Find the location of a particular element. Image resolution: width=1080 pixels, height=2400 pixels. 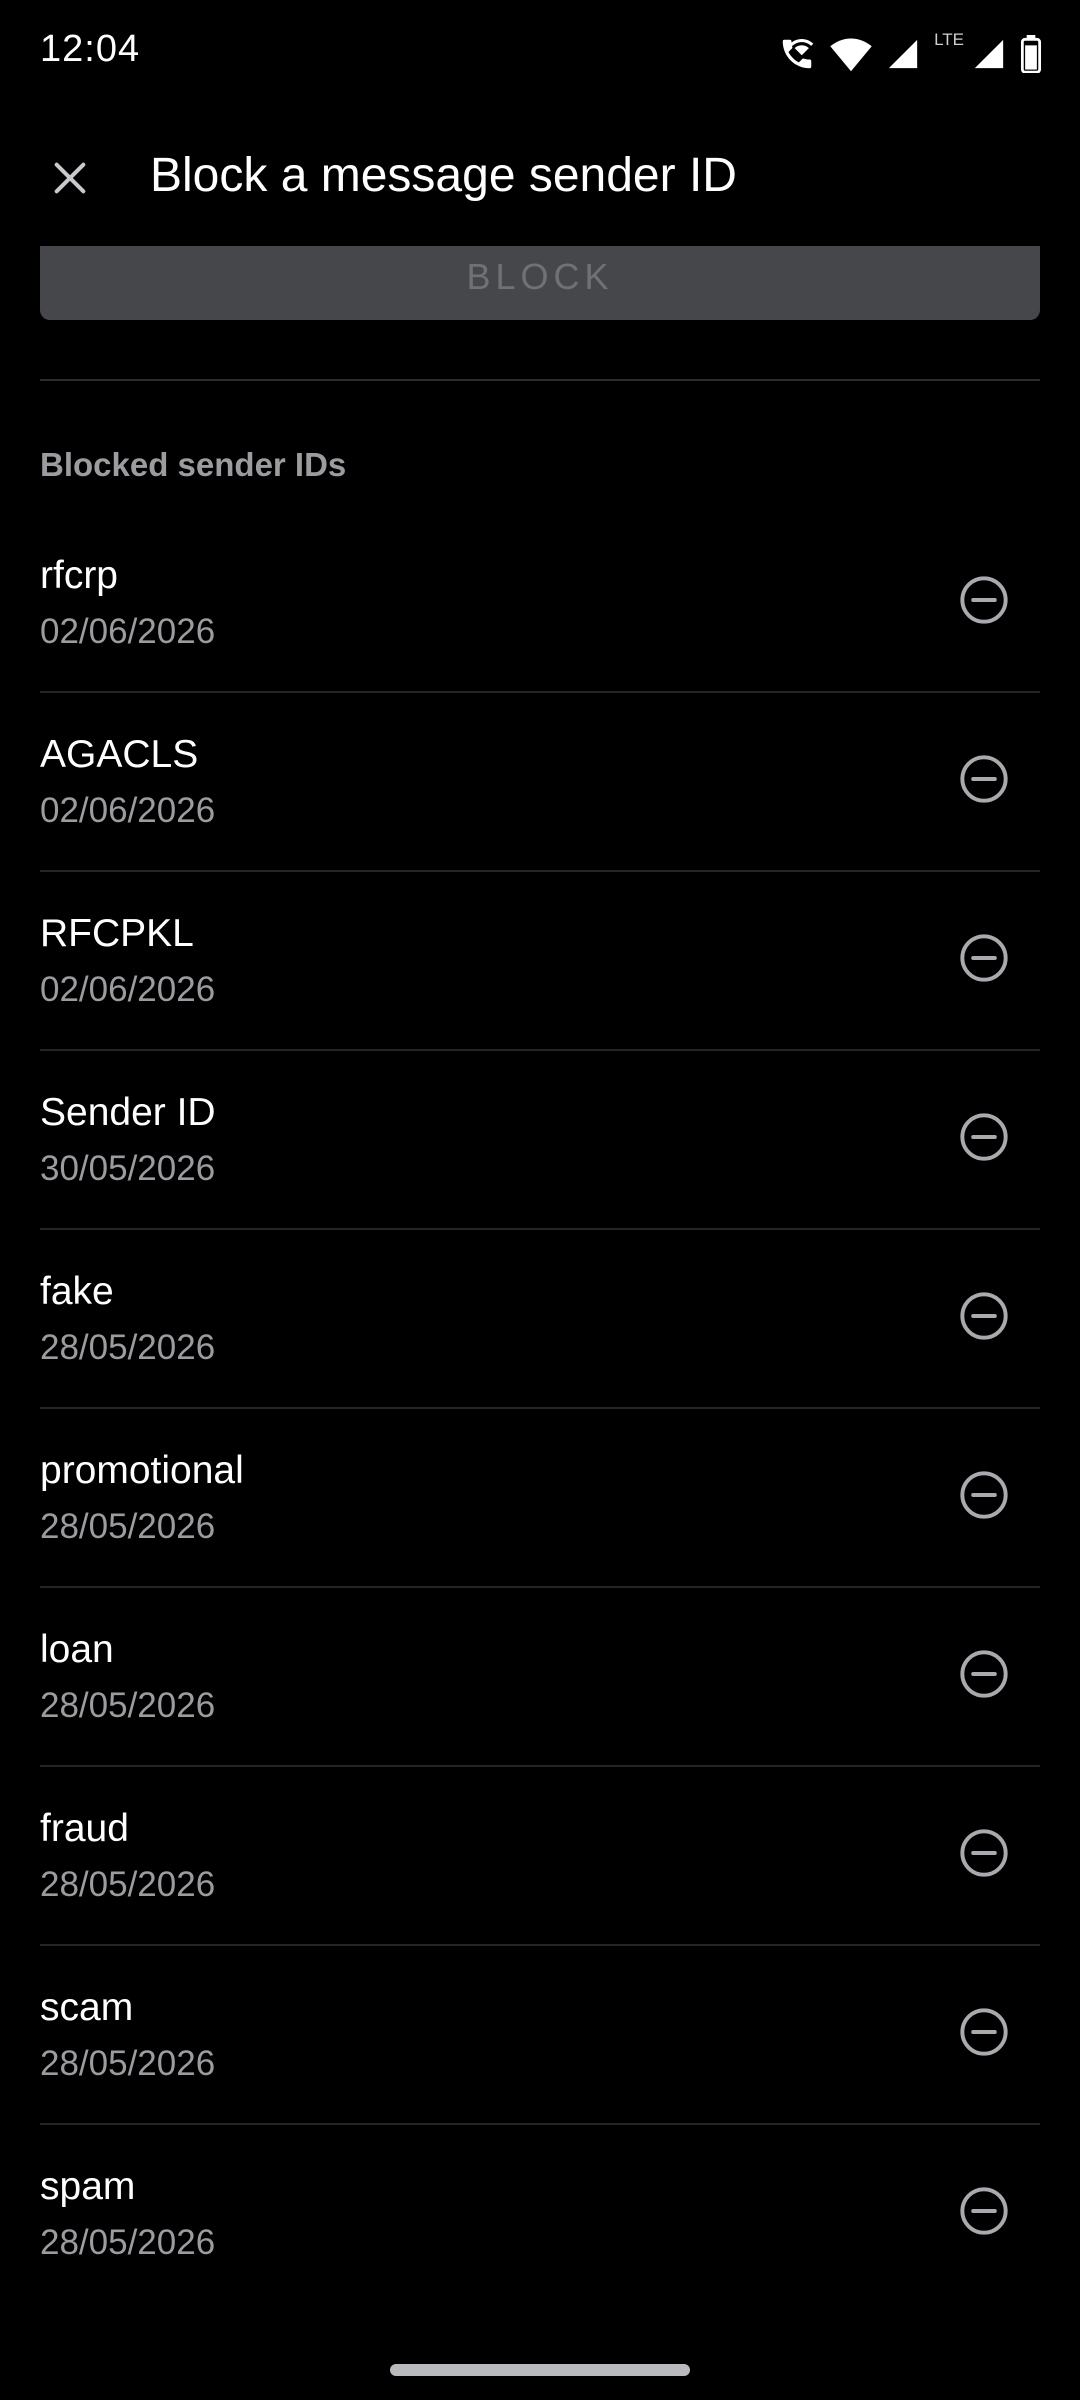

sender-id-name: rfcrp is located at coordinates (79, 575).